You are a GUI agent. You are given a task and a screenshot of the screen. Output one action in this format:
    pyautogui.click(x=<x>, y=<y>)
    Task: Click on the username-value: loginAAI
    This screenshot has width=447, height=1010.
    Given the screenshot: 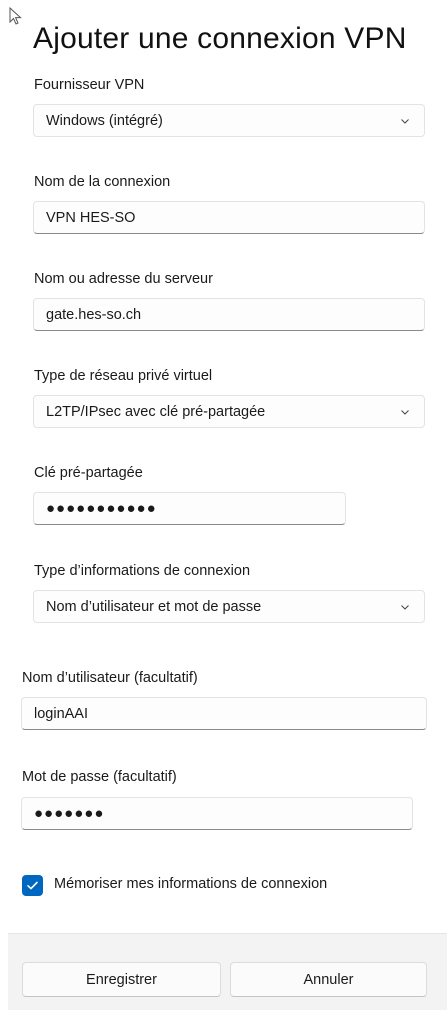 What is the action you would take?
    pyautogui.click(x=61, y=713)
    